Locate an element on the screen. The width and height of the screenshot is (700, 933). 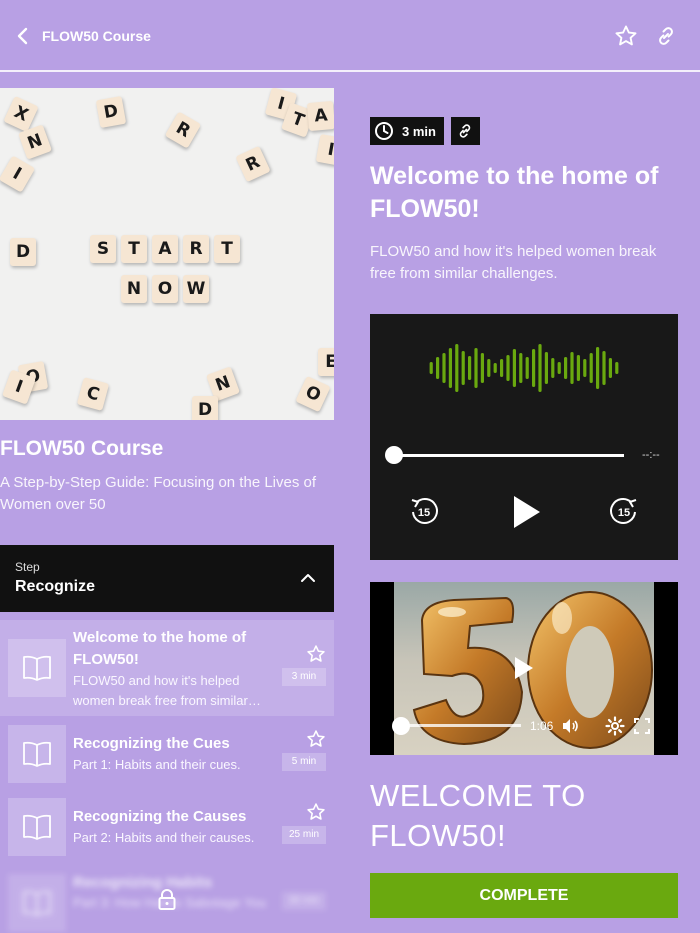
play-button is located at coordinates (527, 512).